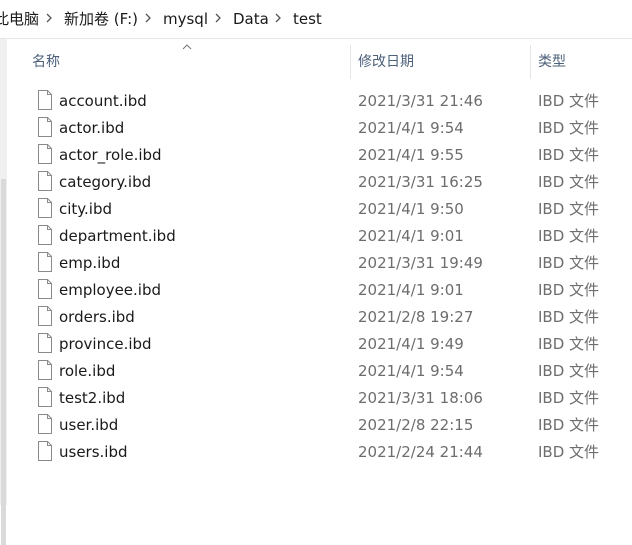 The height and width of the screenshot is (545, 632). Describe the element at coordinates (185, 19) in the screenshot. I see `breadcrumb-mysql: mysql` at that location.